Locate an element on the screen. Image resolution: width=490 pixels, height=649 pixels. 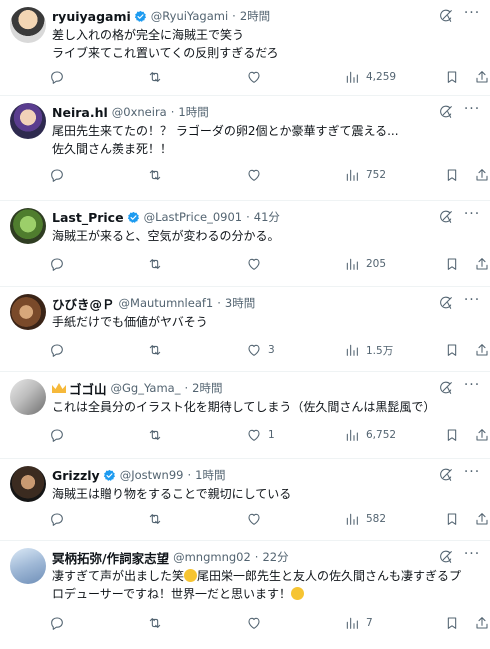
display-name: Last_Price is located at coordinates (88, 217).